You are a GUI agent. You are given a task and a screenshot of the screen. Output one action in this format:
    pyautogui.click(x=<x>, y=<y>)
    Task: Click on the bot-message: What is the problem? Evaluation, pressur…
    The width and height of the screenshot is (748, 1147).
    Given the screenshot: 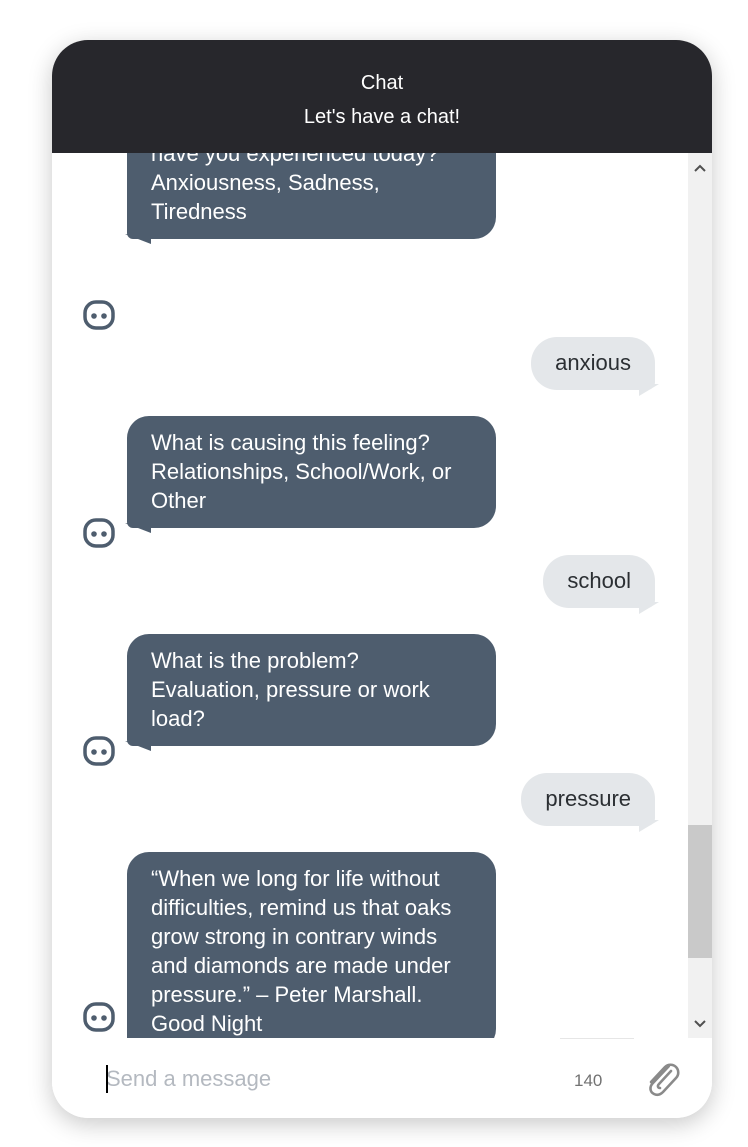 What is the action you would take?
    pyautogui.click(x=310, y=692)
    